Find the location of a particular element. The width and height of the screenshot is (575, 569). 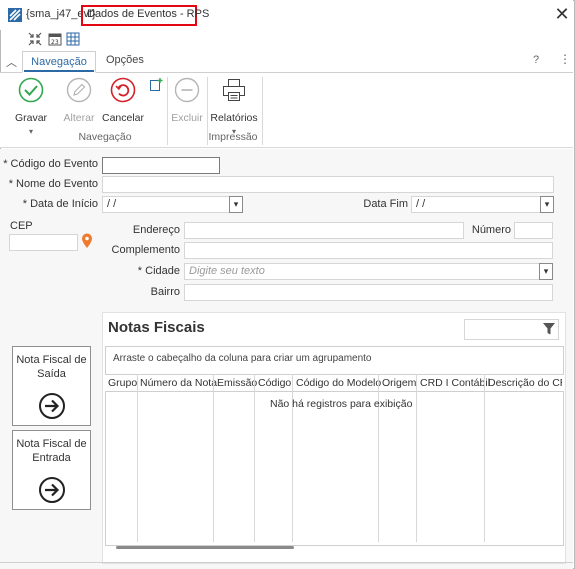

minus-icon is located at coordinates (187, 90).